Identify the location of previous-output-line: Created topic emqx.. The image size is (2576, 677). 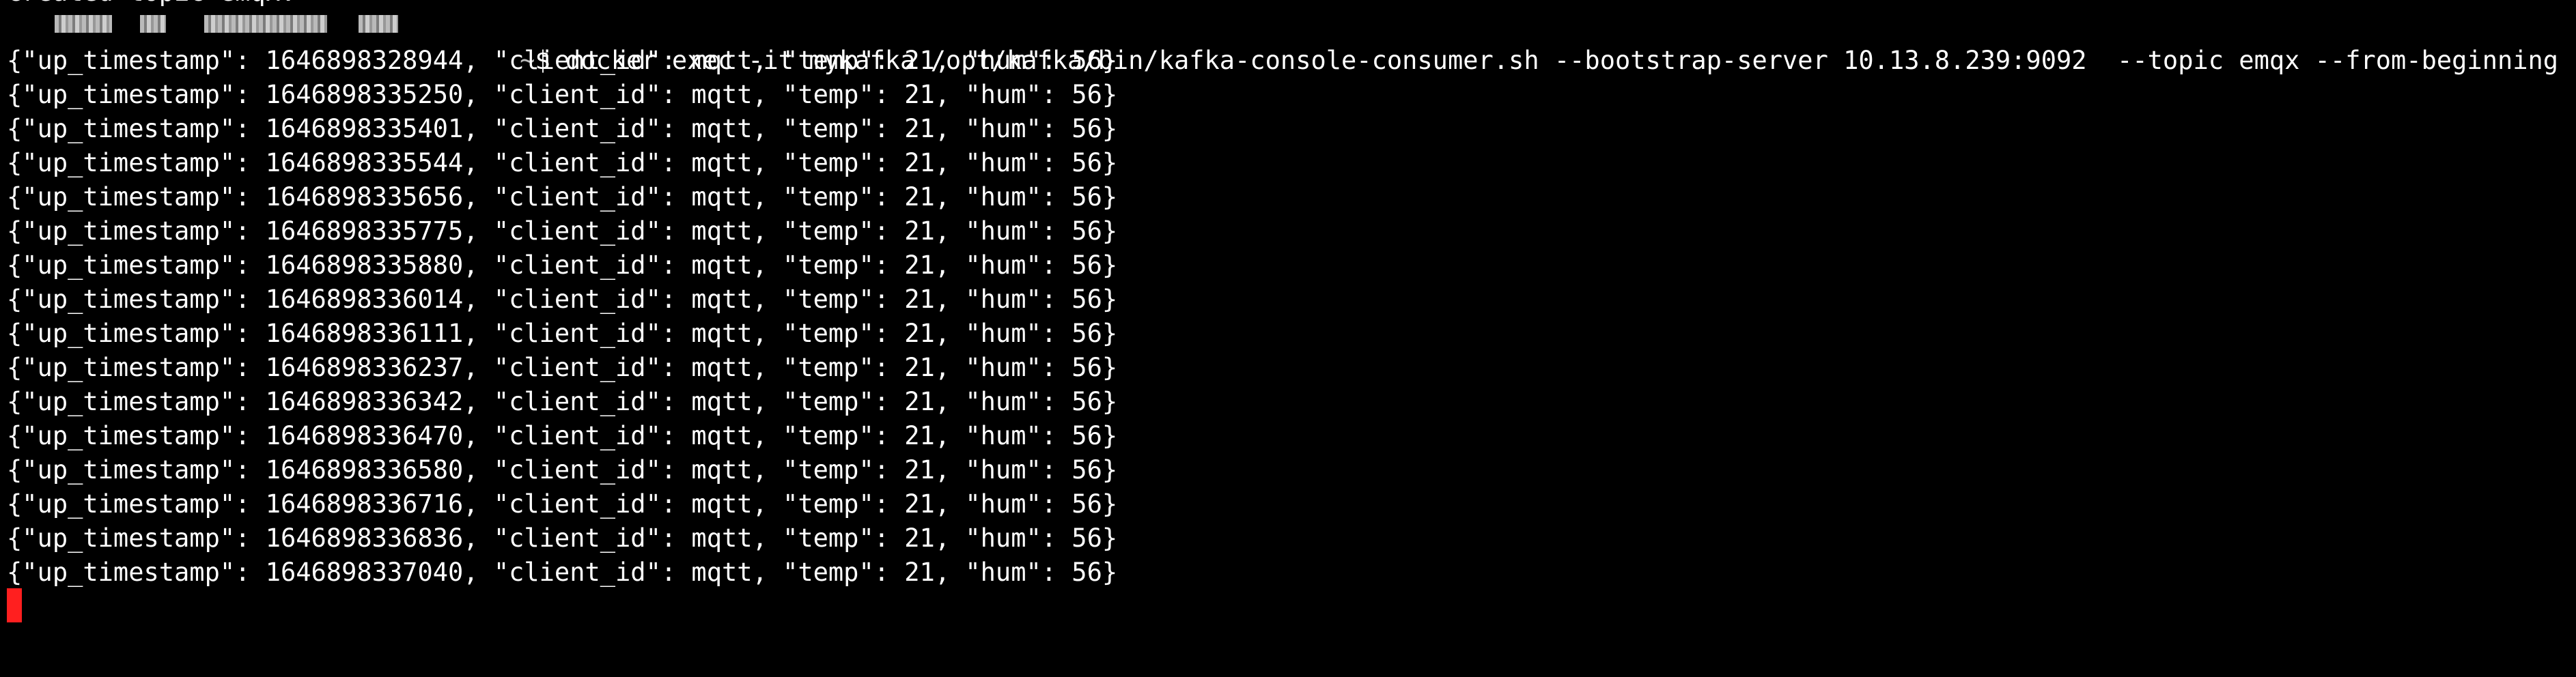
(151, 5).